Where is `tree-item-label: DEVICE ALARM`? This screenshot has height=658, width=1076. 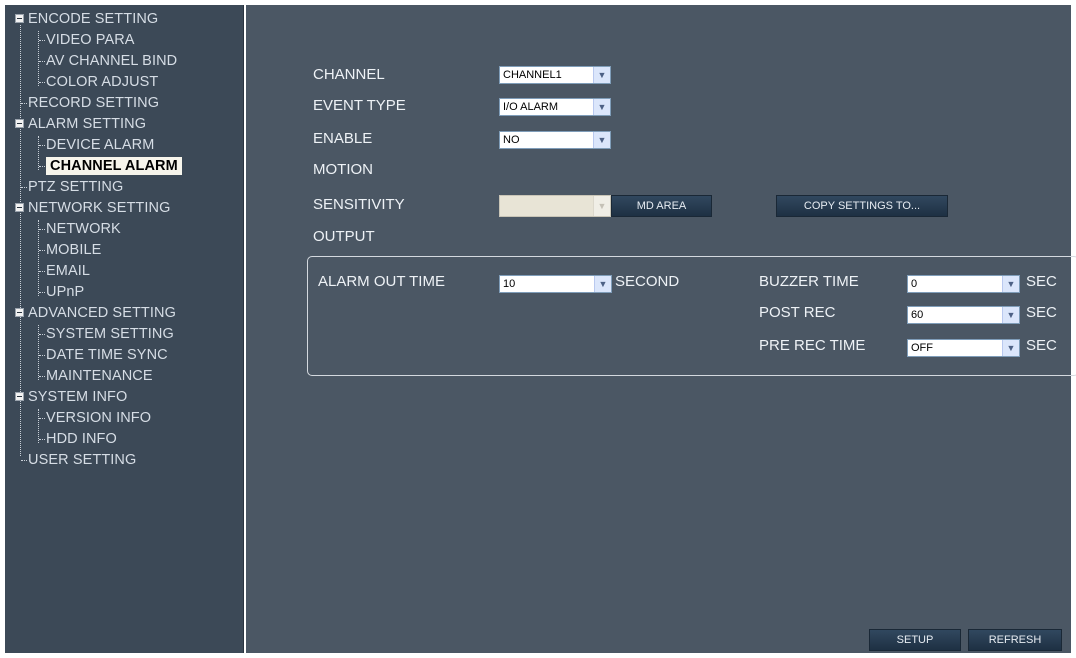 tree-item-label: DEVICE ALARM is located at coordinates (100, 145).